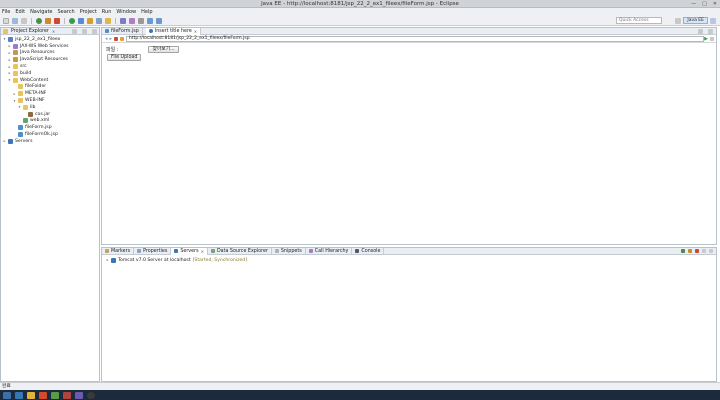 This screenshot has width=720, height=400. What do you see at coordinates (43, 395) in the screenshot?
I see `media-icon` at bounding box center [43, 395].